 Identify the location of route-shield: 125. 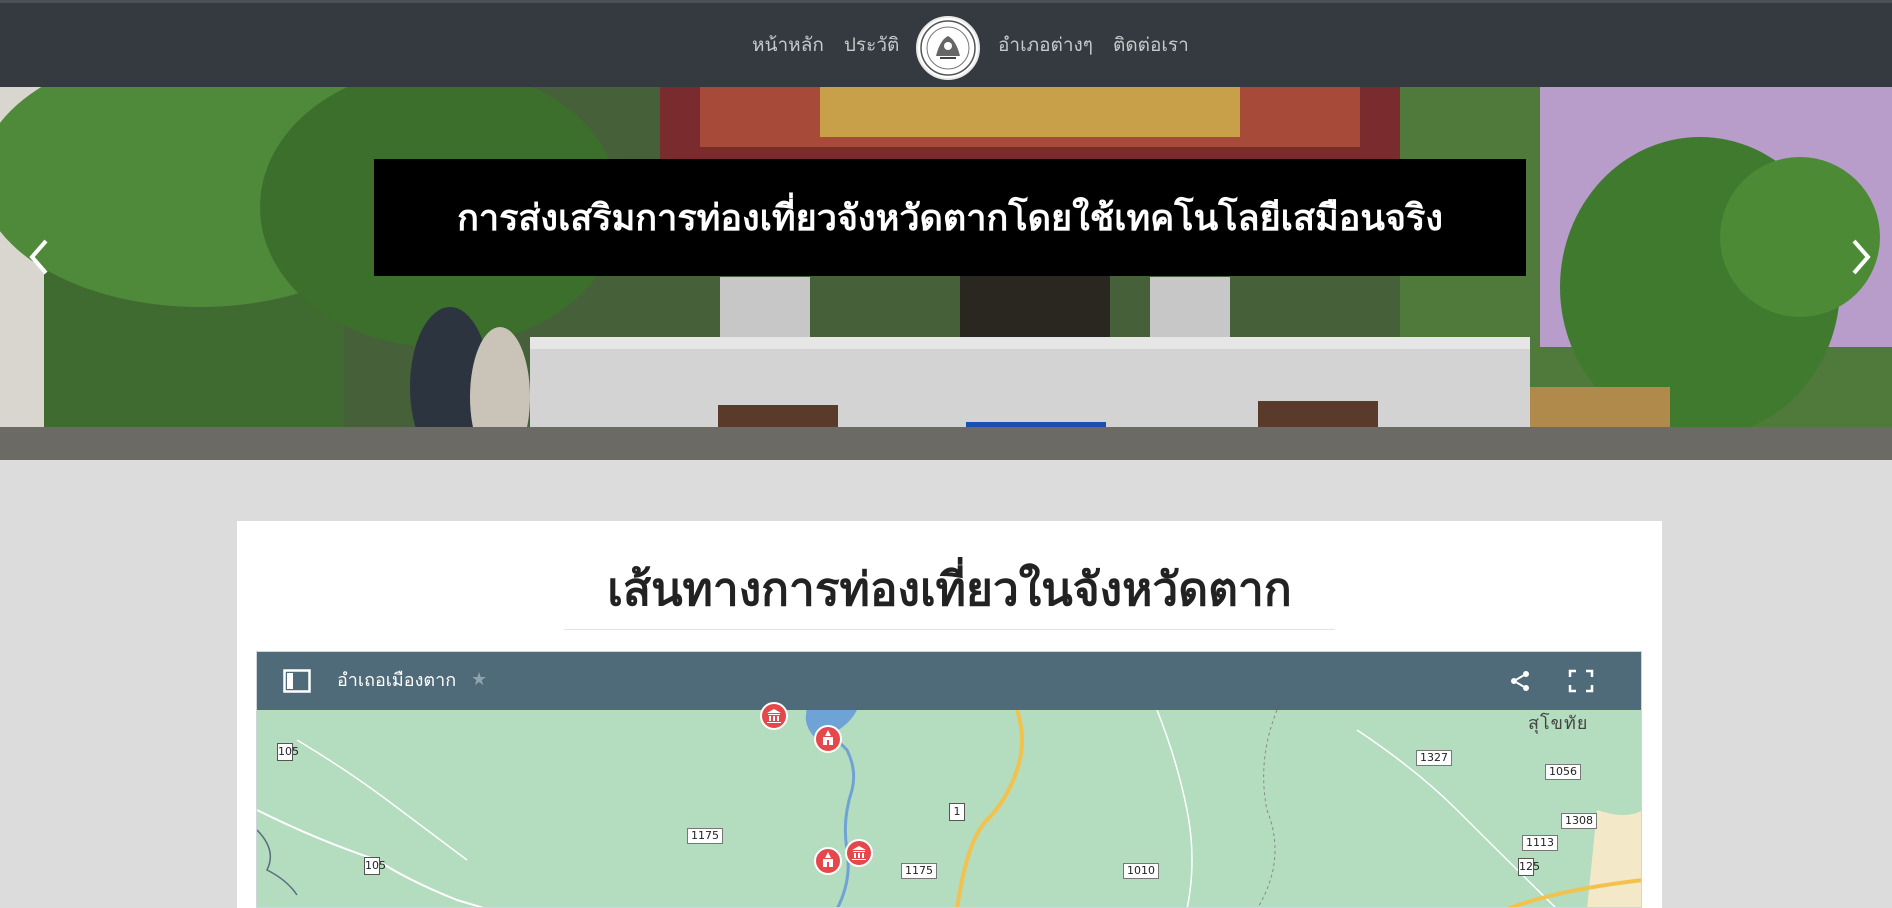
(1529, 867).